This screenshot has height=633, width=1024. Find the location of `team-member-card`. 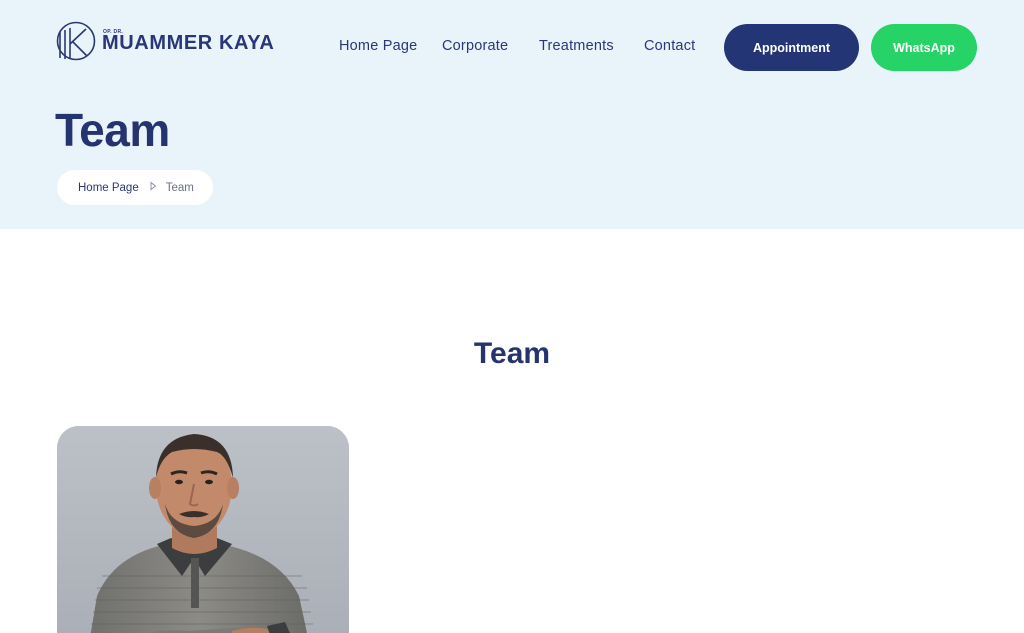

team-member-card is located at coordinates (203, 529).